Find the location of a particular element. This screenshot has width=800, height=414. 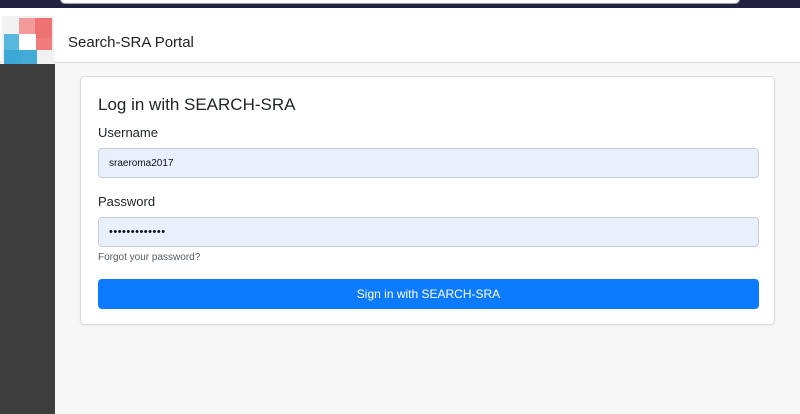

logo-square-red-dark is located at coordinates (43, 34).